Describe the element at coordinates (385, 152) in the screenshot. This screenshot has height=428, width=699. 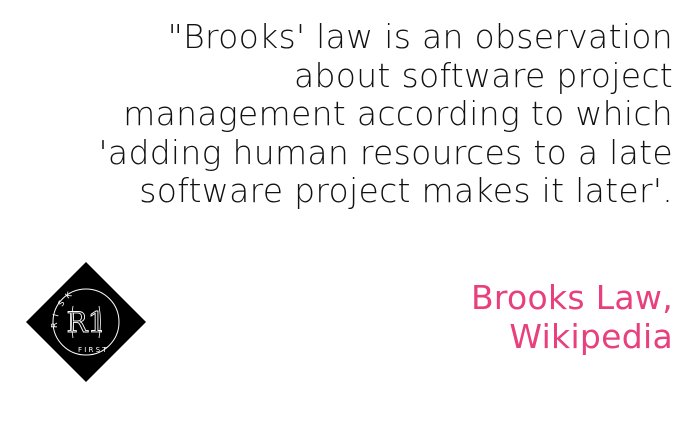
I see `quote-line: 'adding human resources to a late` at that location.